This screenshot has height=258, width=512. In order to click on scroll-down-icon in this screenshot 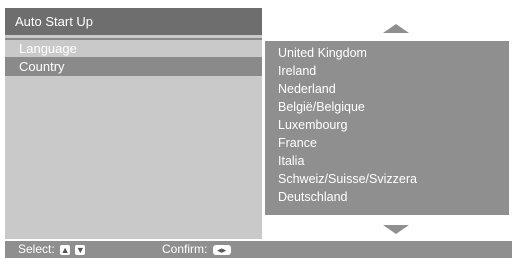, I will do `click(396, 229)`.